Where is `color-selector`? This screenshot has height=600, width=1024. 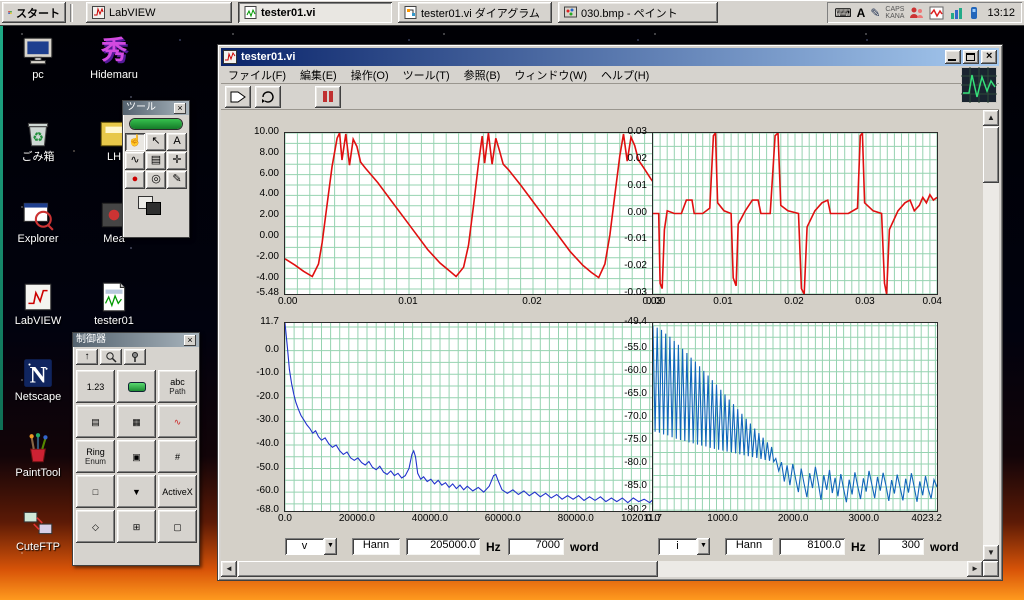 color-selector is located at coordinates (156, 206).